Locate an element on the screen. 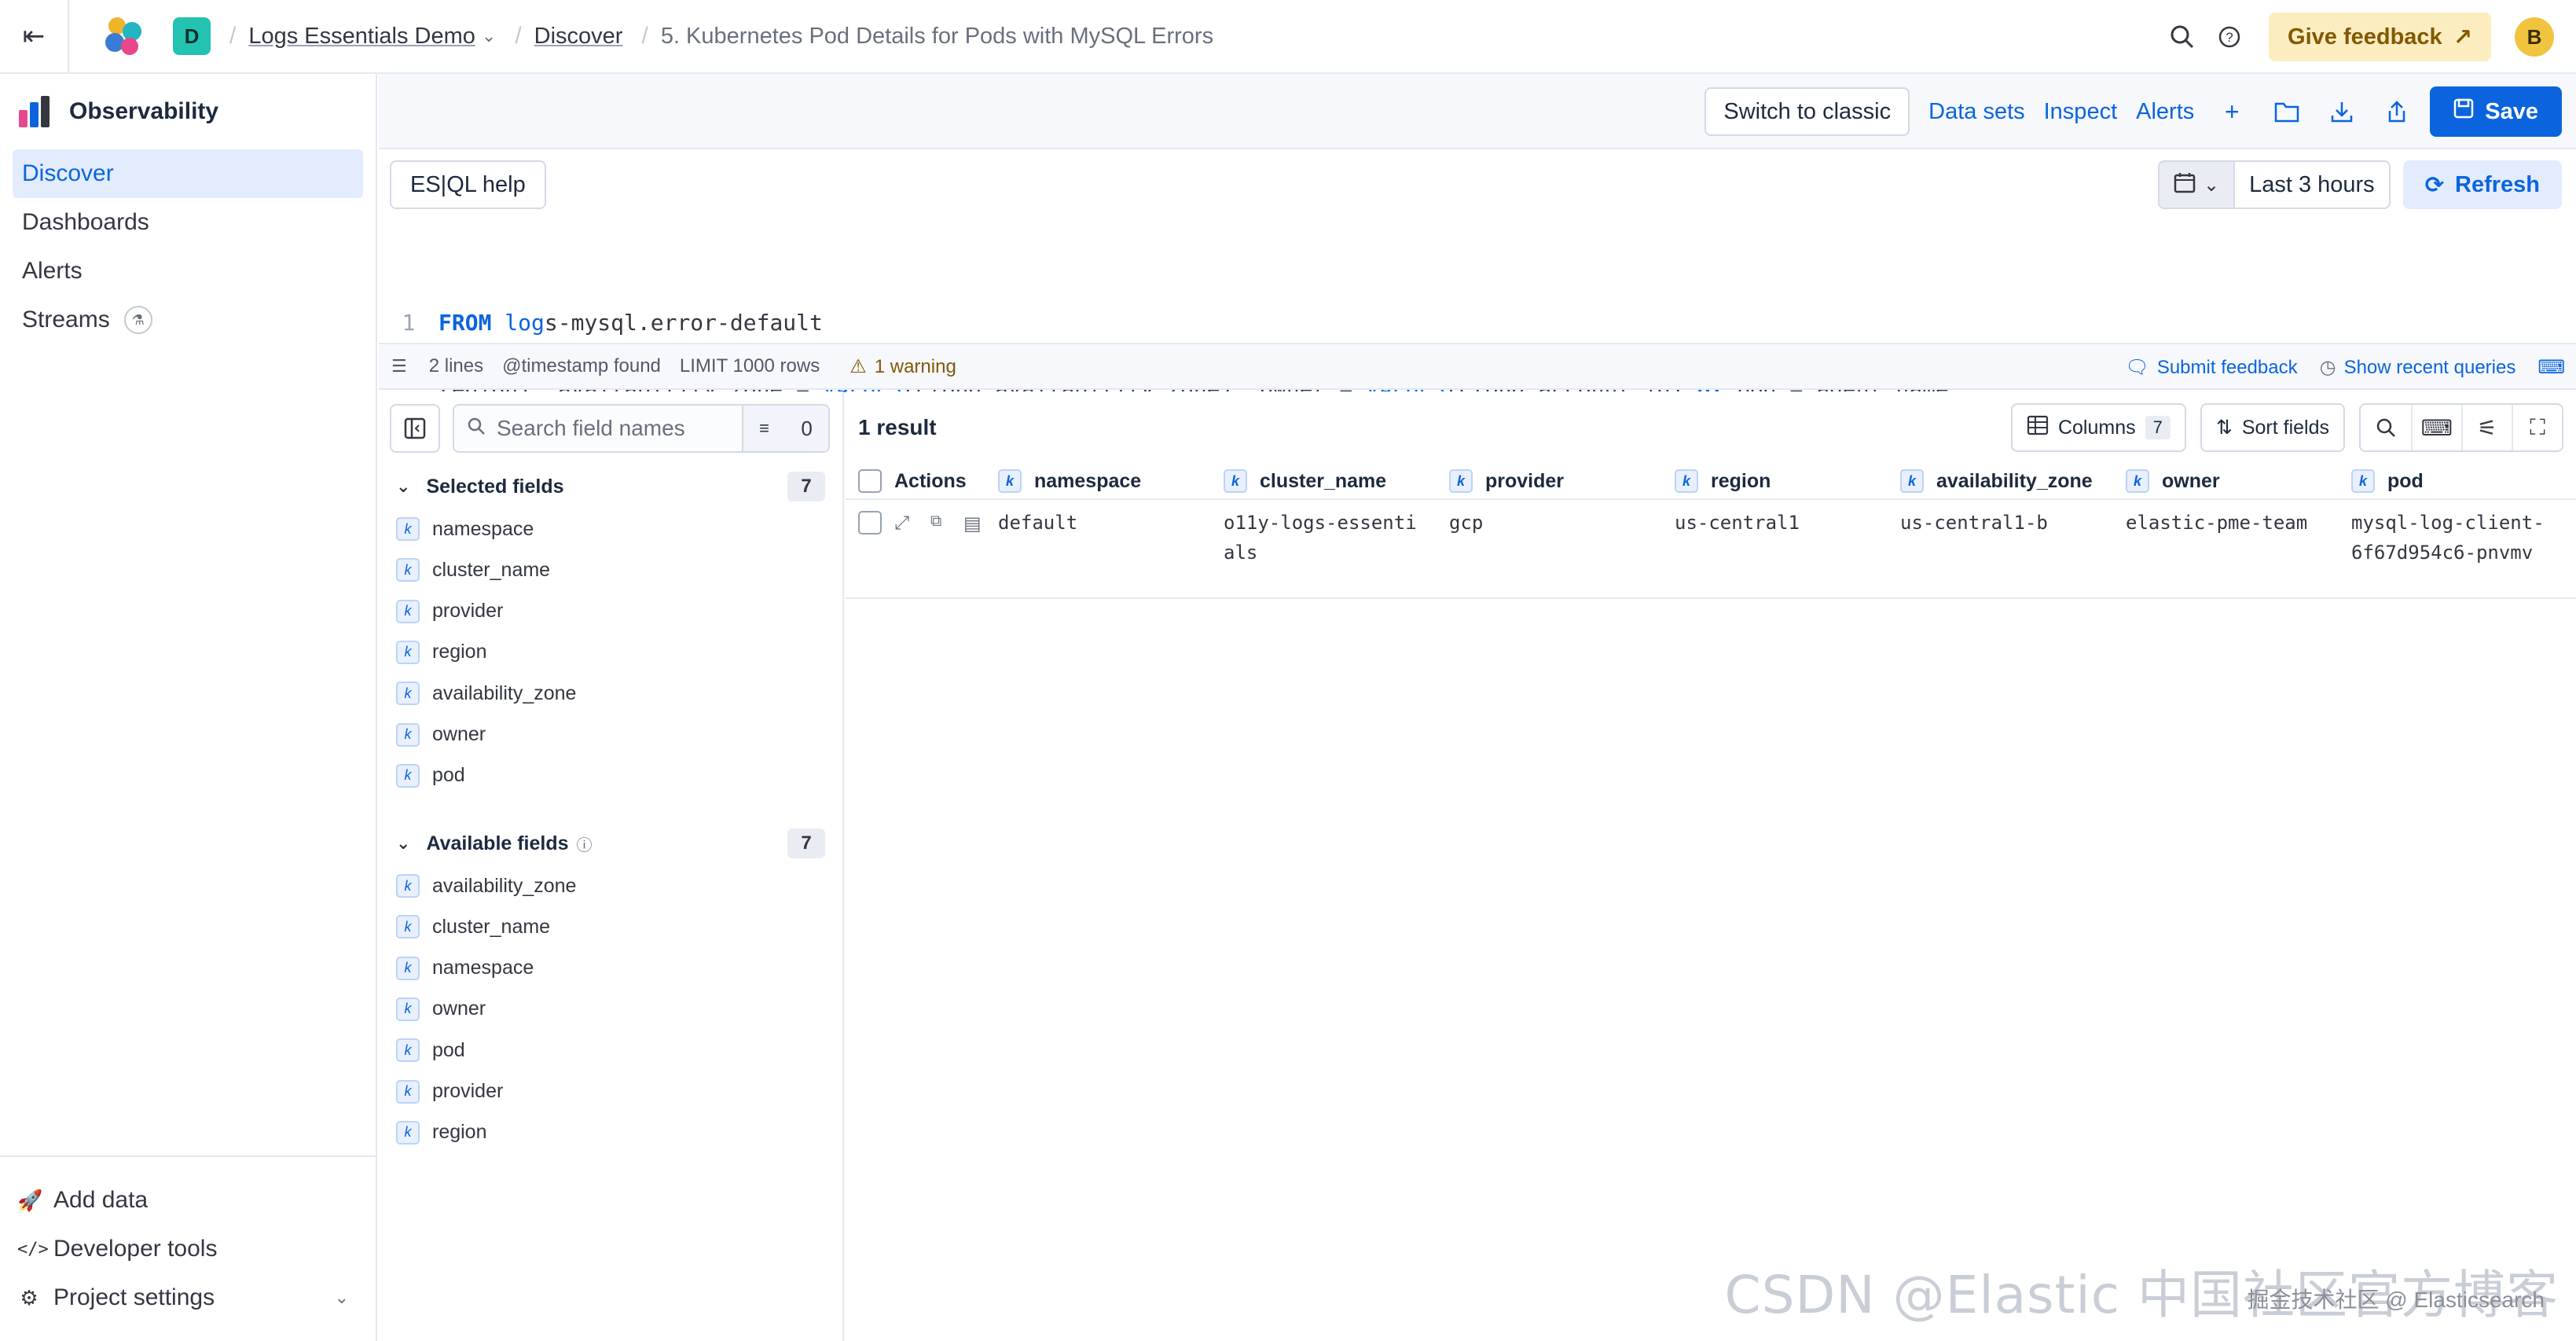  nav-add-data: 🚀 Add data is located at coordinates (188, 1200).